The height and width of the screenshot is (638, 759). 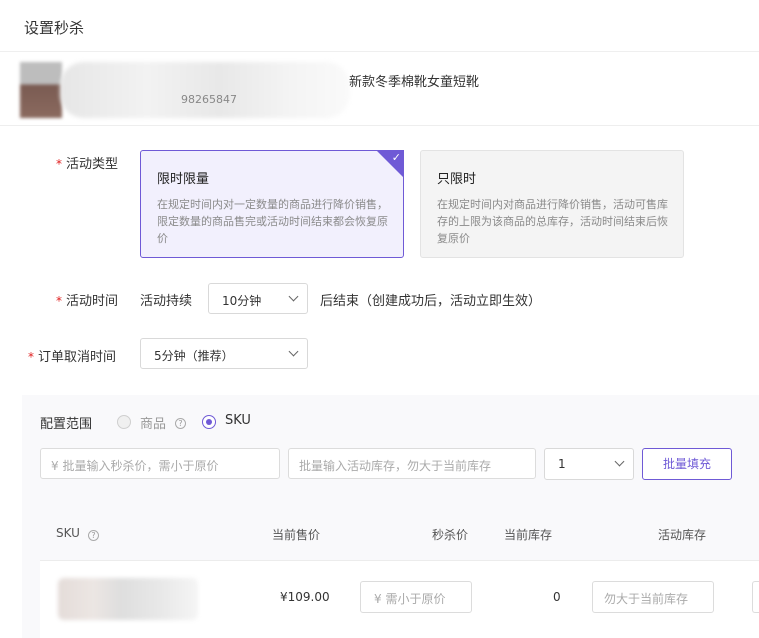 I want to click on product-info: 新款冬季棉靴女童短靴 98265847, so click(x=379, y=89).